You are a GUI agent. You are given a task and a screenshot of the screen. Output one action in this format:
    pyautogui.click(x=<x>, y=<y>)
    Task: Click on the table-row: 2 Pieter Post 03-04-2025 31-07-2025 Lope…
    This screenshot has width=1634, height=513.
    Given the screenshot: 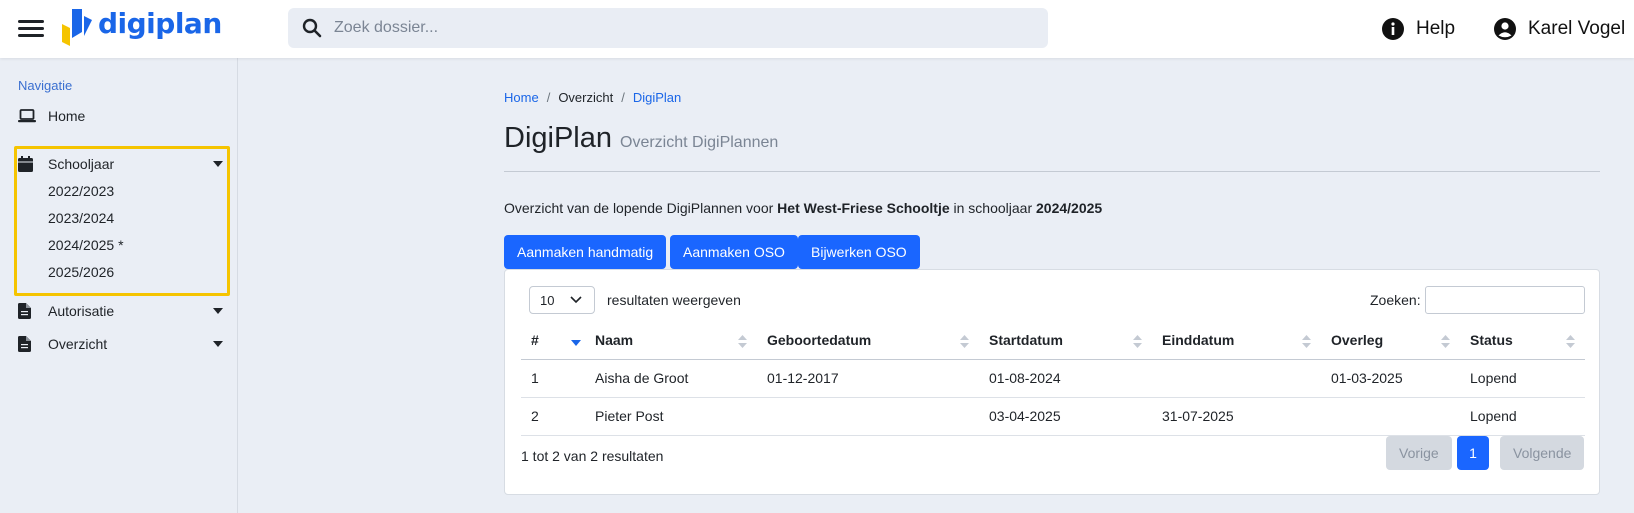 What is the action you would take?
    pyautogui.click(x=1053, y=416)
    